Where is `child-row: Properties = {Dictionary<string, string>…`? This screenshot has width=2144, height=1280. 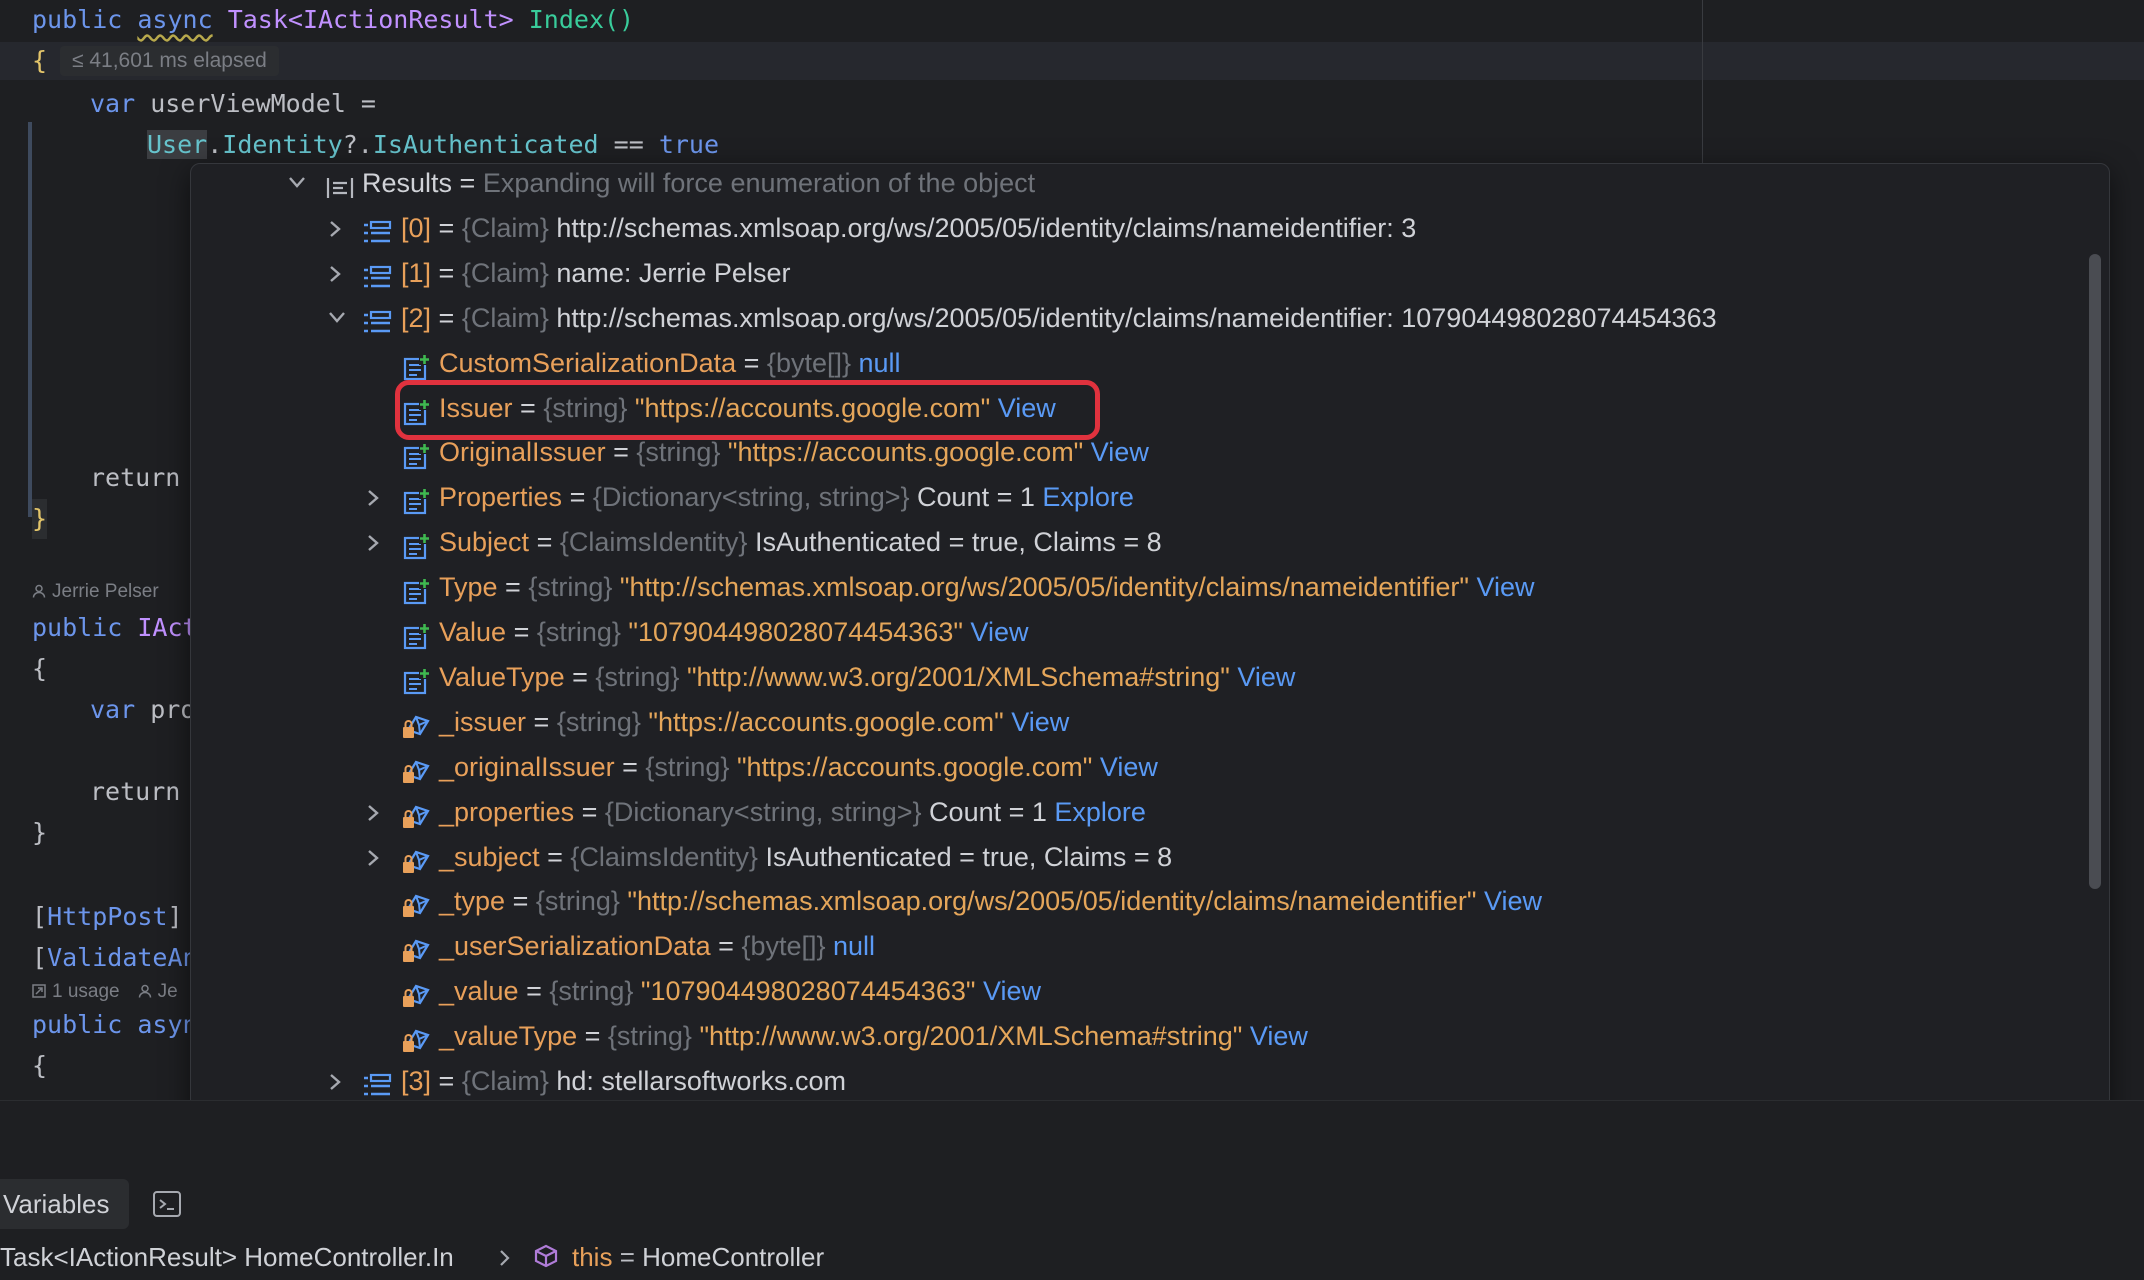 child-row: Properties = {Dictionary<string, string>… is located at coordinates (1136, 497).